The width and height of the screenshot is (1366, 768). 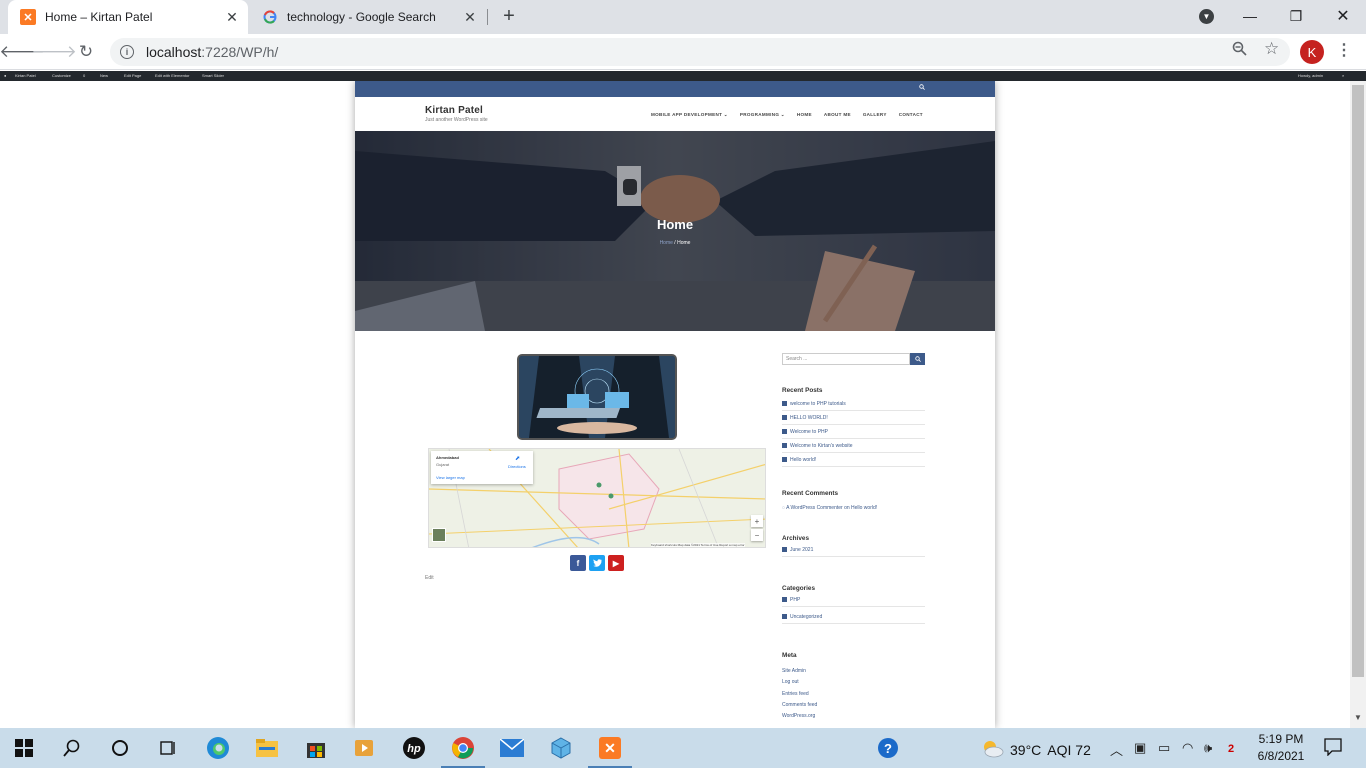 I want to click on post-icon, so click(x=784, y=403).